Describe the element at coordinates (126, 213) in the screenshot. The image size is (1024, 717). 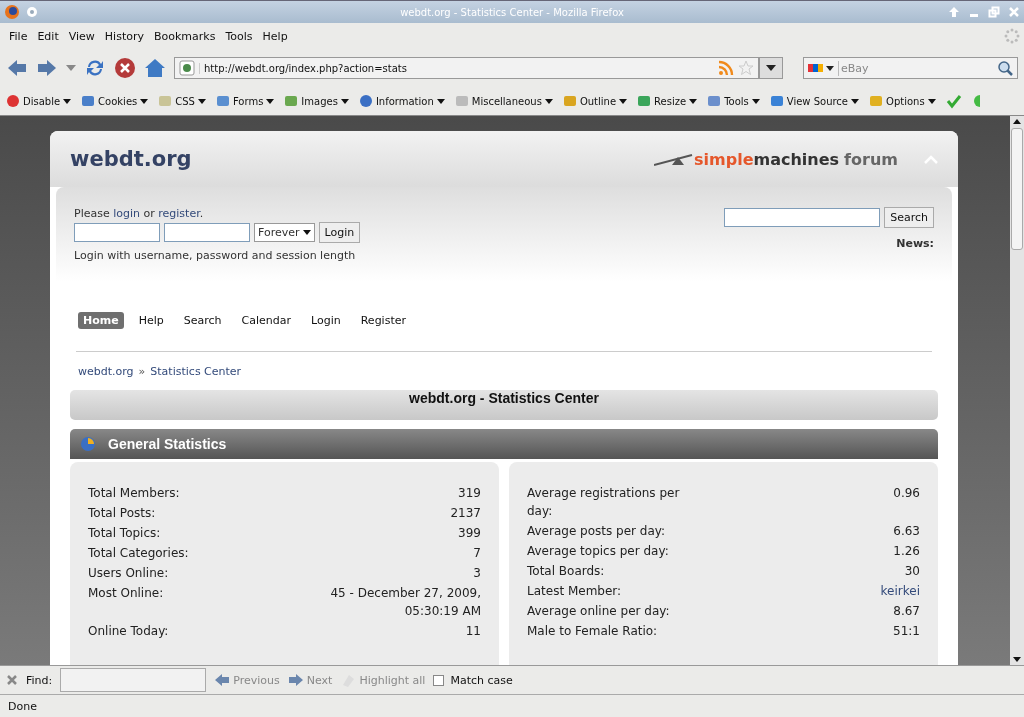
I see `login-link: login` at that location.